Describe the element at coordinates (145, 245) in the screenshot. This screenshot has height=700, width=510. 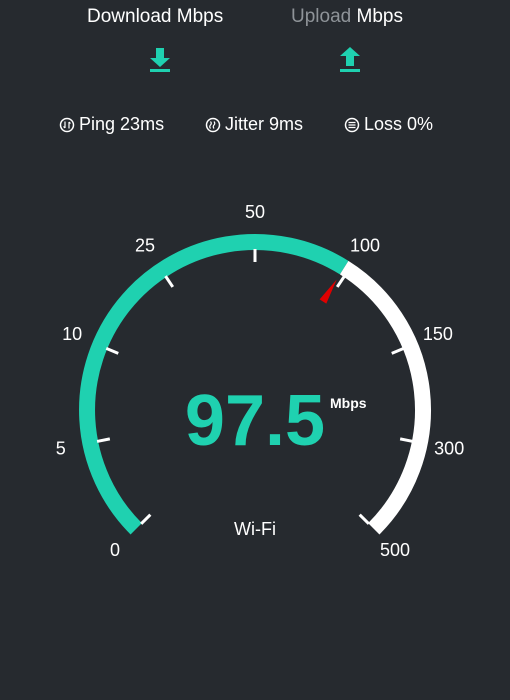
I see `gauge-scale-label: 25` at that location.